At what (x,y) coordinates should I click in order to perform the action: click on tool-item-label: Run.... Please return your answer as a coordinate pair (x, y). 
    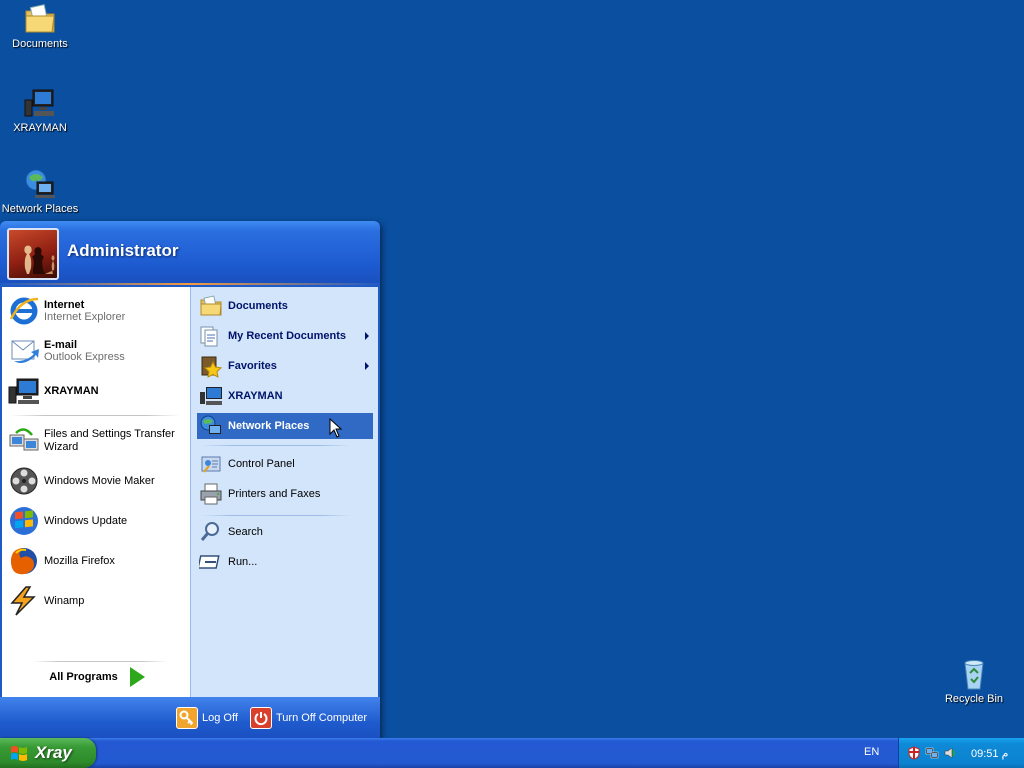
    Looking at the image, I should click on (243, 562).